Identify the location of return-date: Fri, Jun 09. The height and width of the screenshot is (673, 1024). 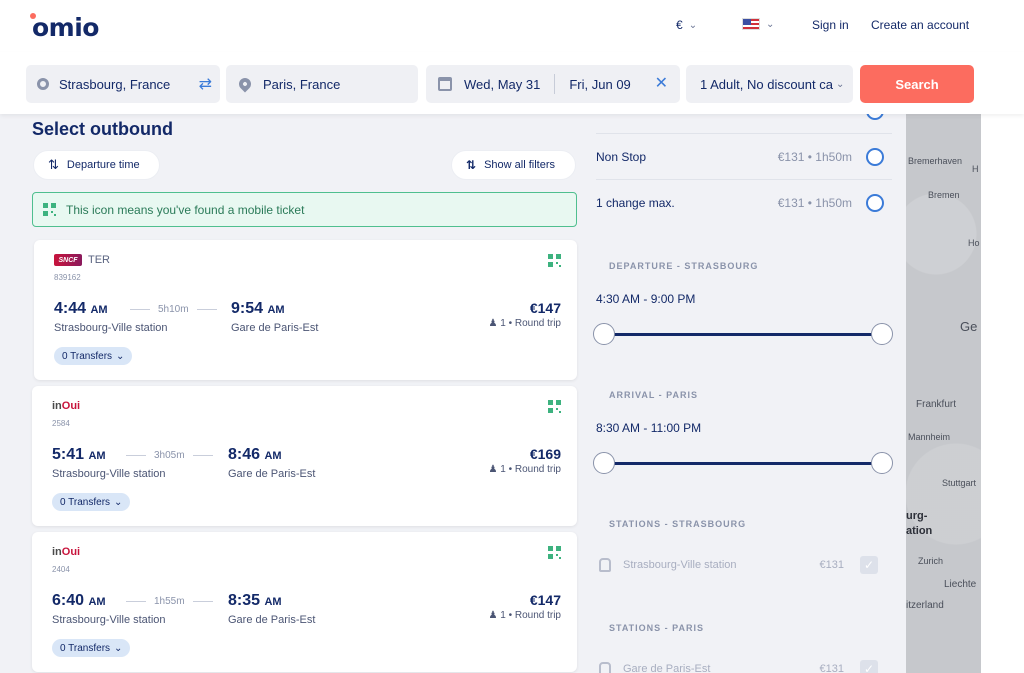
(599, 84).